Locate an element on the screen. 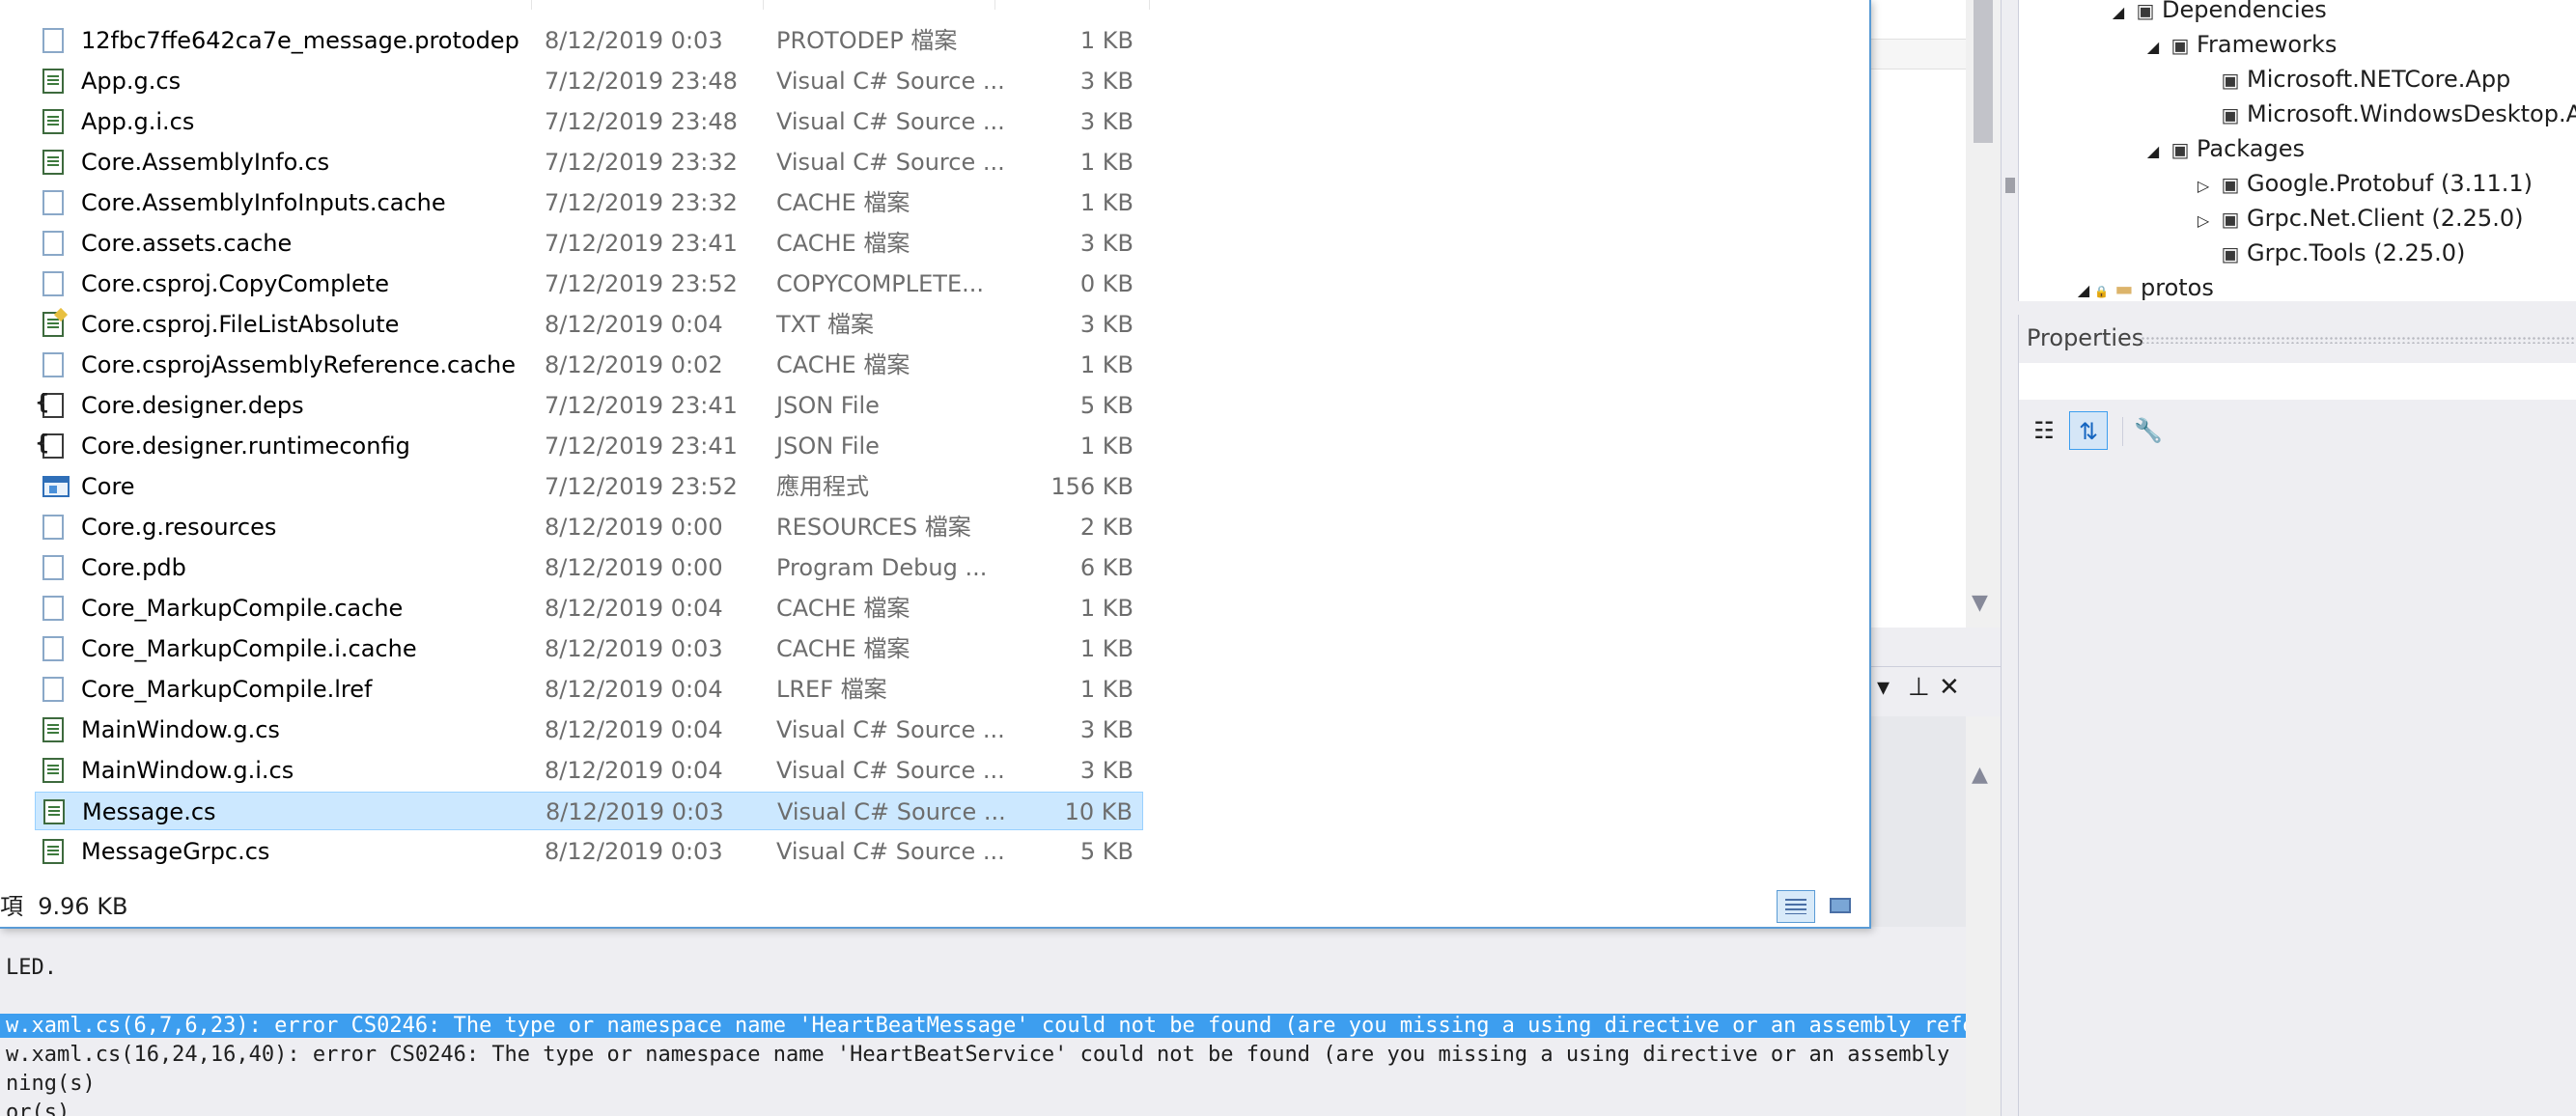  file-date-modified: 7/12/2019 23:32 is located at coordinates (642, 202).